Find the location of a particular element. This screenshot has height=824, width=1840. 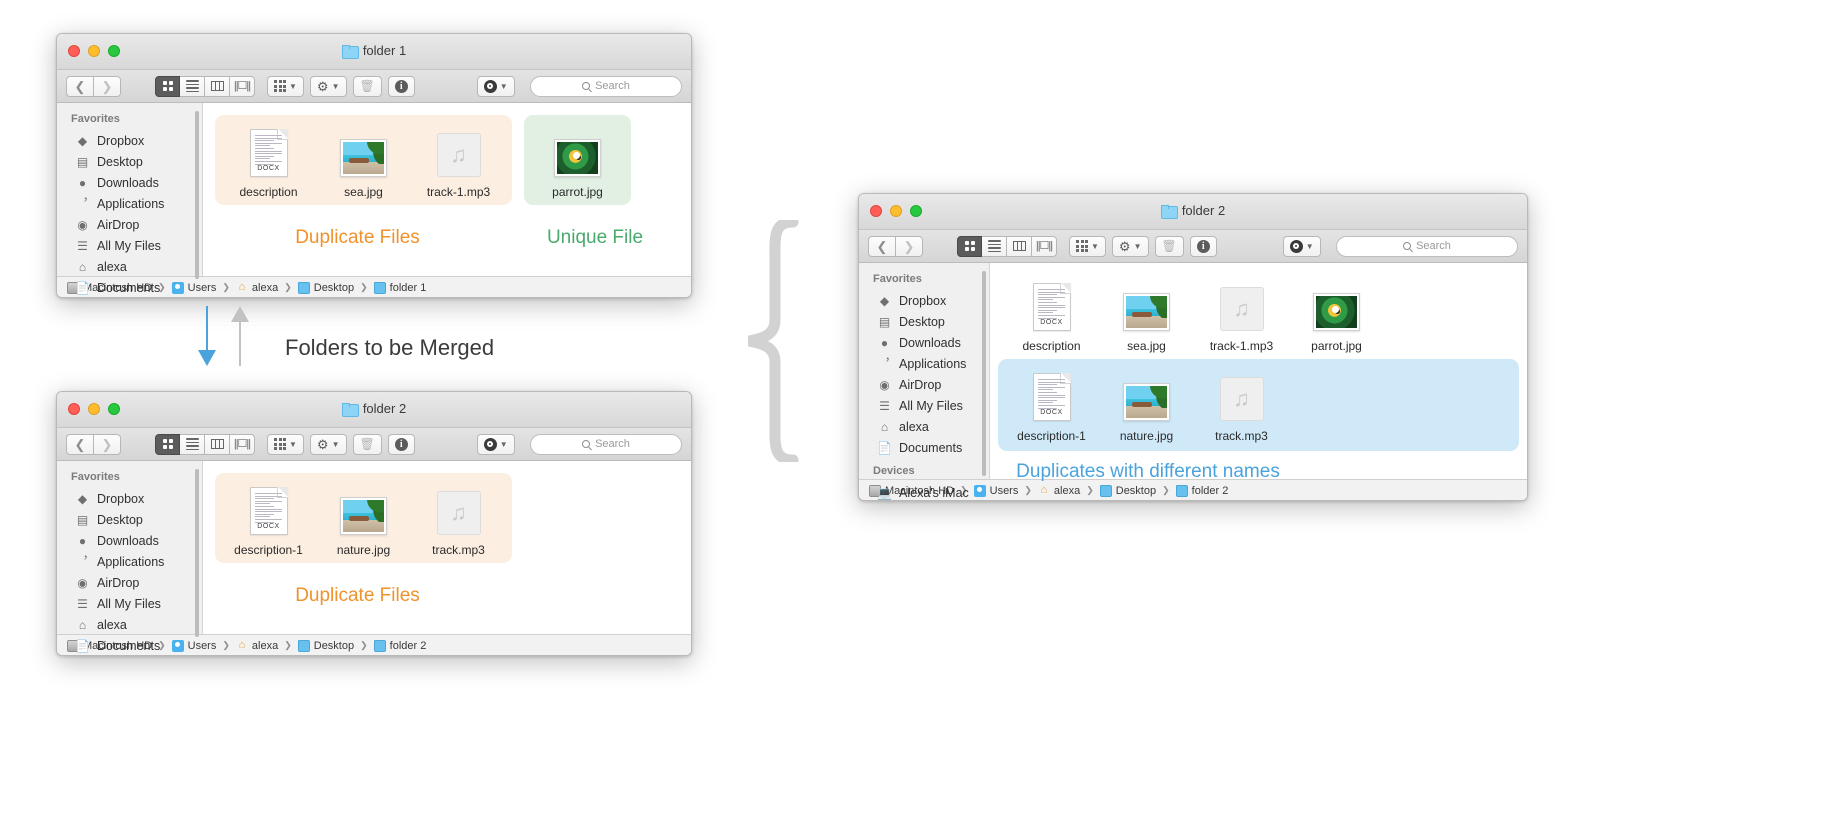

toolbar-folder-2: ❮ ❯ ||☐|| ▼ ⚙ ▼ 🗑 i ▼ Search is located at coordinates (374, 444).